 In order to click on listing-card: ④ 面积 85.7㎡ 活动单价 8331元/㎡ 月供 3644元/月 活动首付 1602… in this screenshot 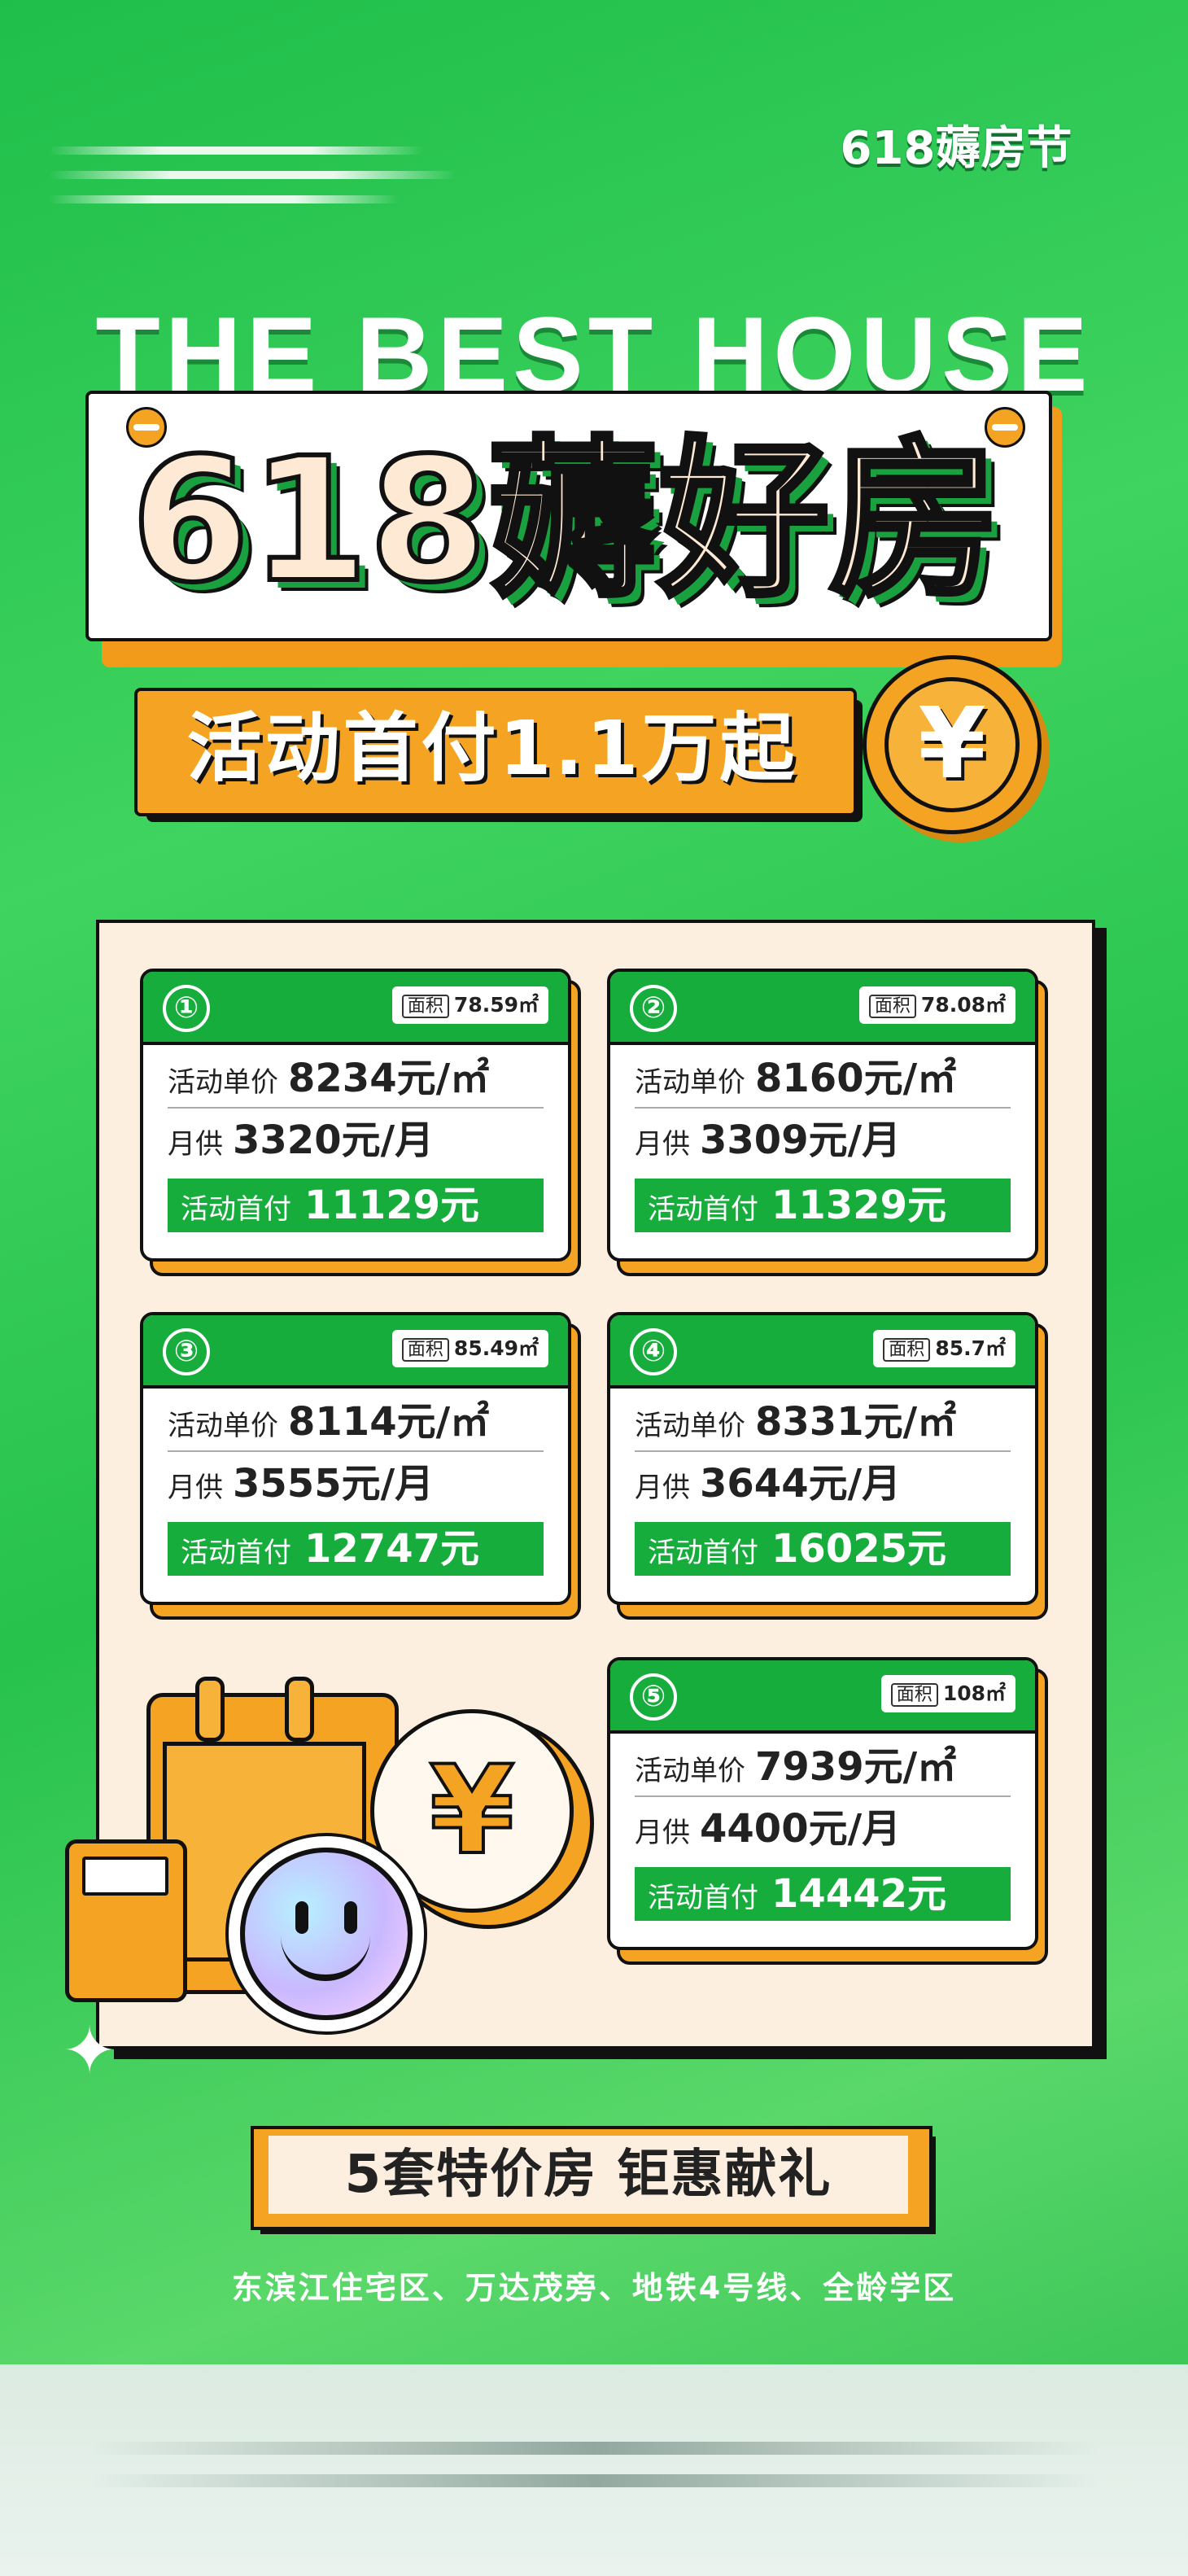, I will do `click(828, 1466)`.